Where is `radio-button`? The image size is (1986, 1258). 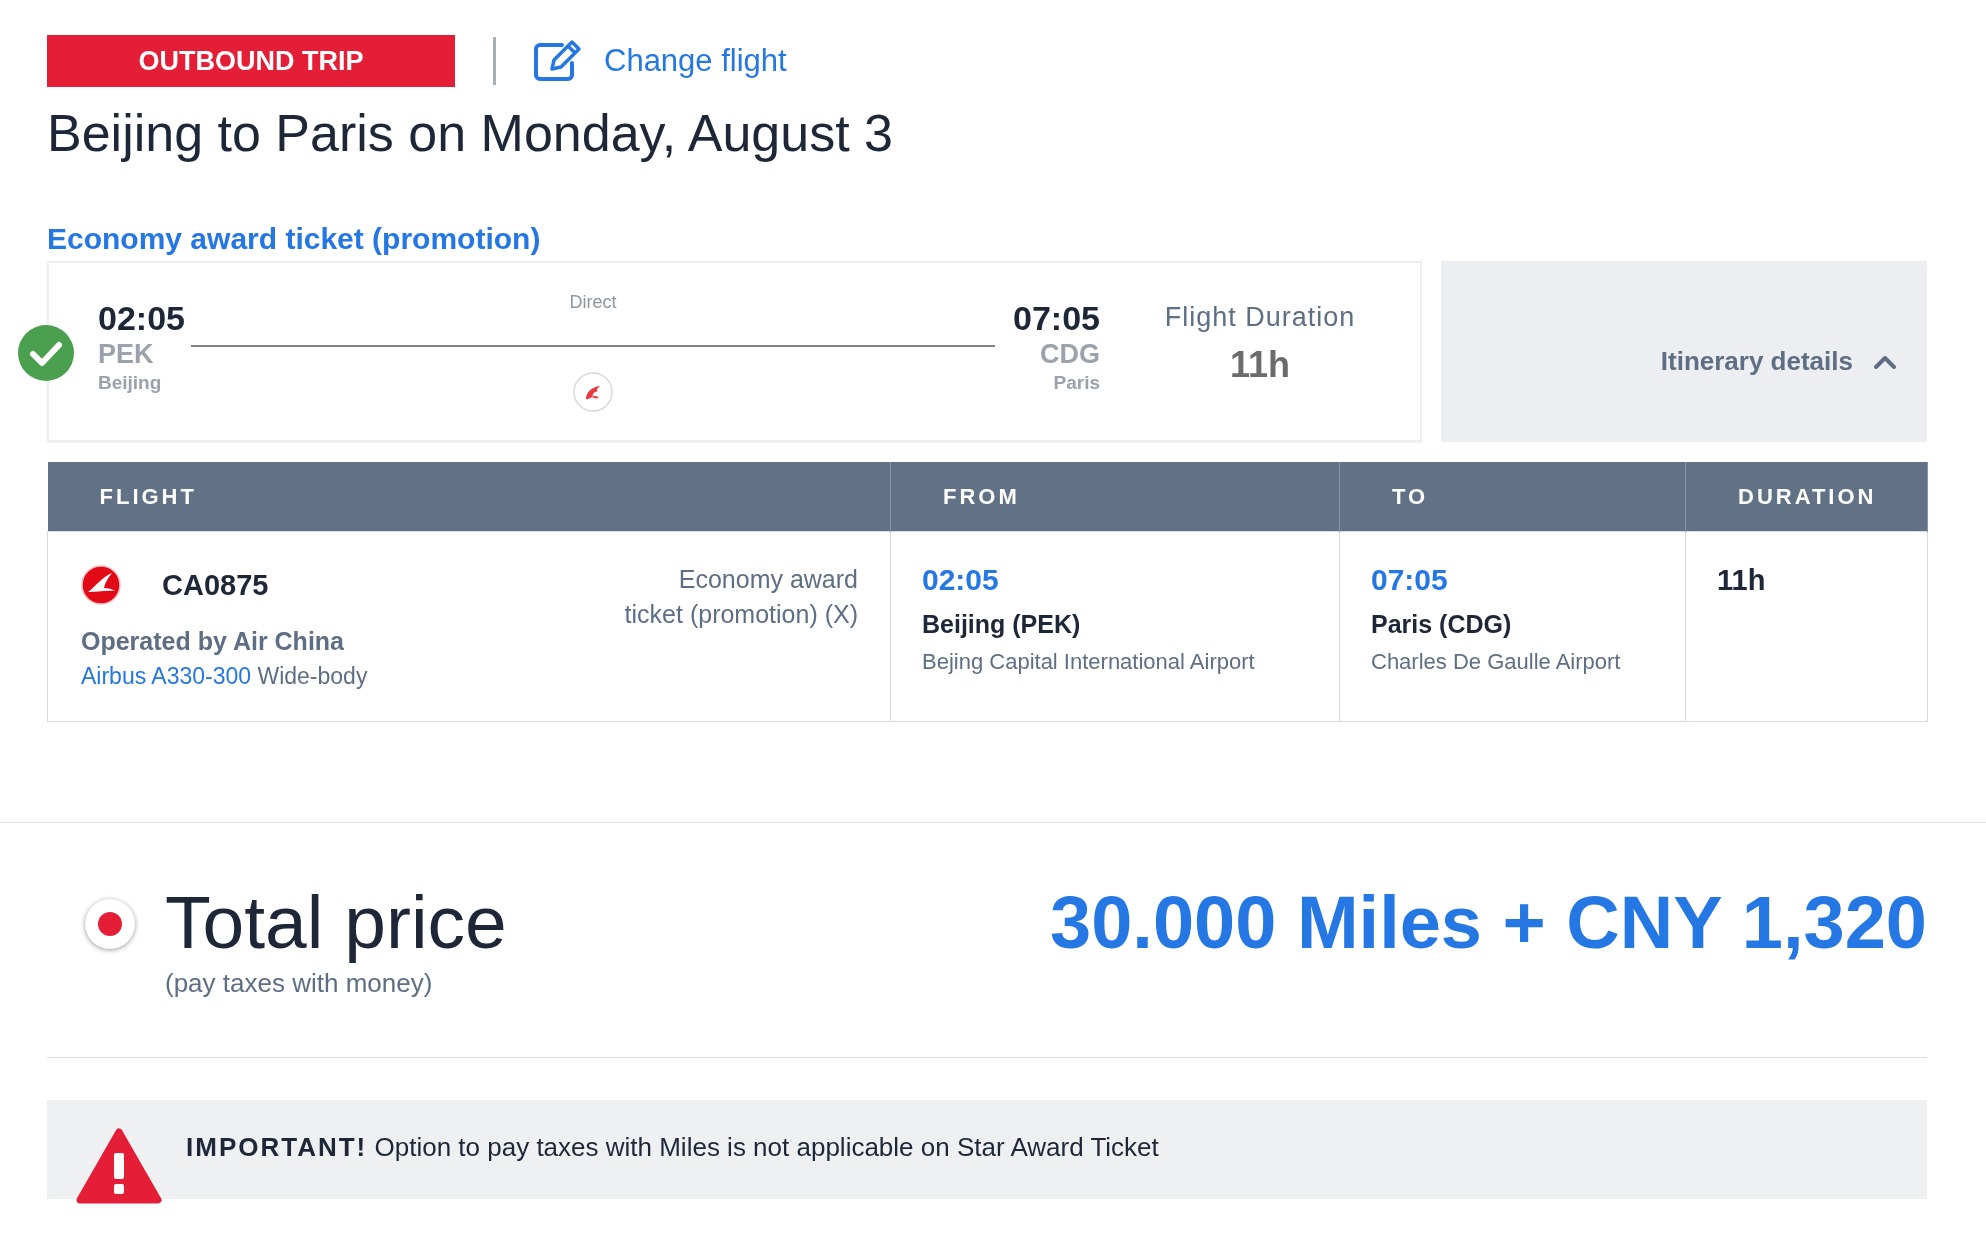
radio-button is located at coordinates (110, 923).